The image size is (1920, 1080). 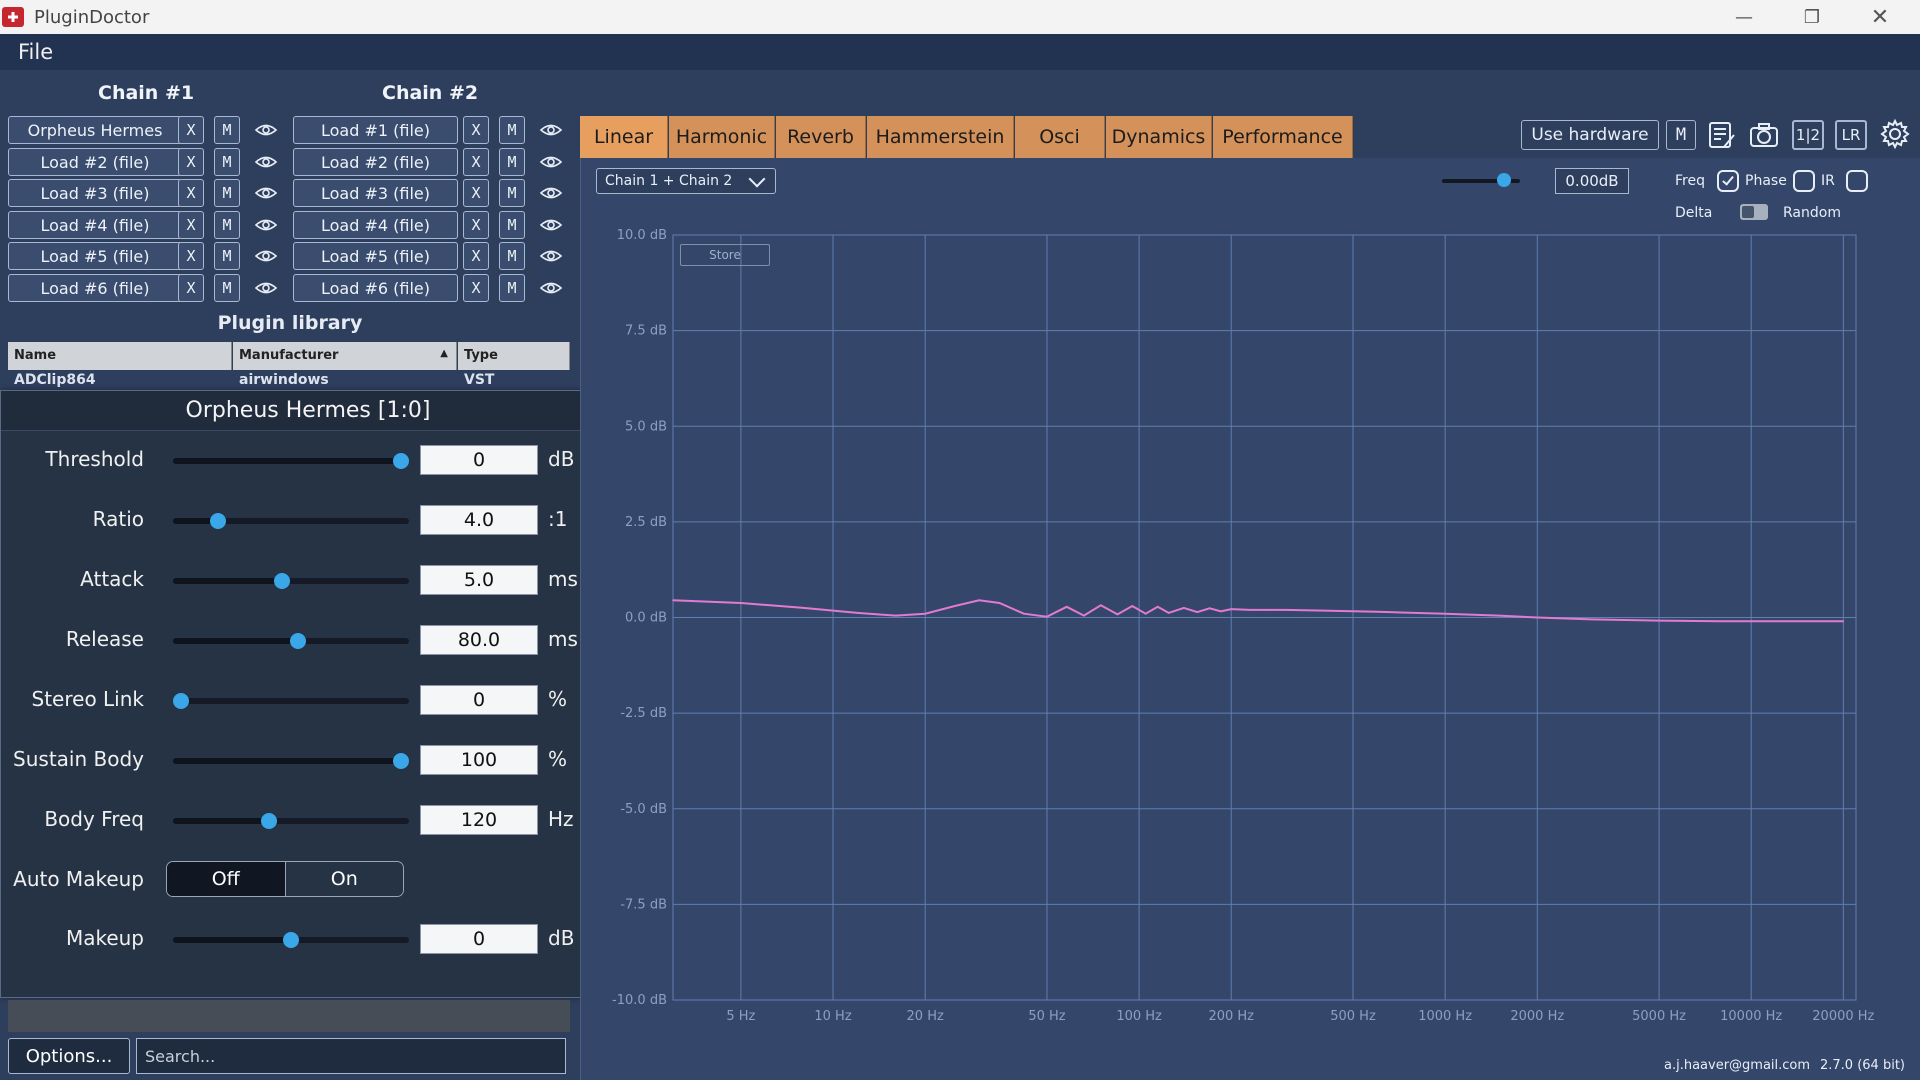 What do you see at coordinates (120, 356) in the screenshot?
I see `column-header-name: Name` at bounding box center [120, 356].